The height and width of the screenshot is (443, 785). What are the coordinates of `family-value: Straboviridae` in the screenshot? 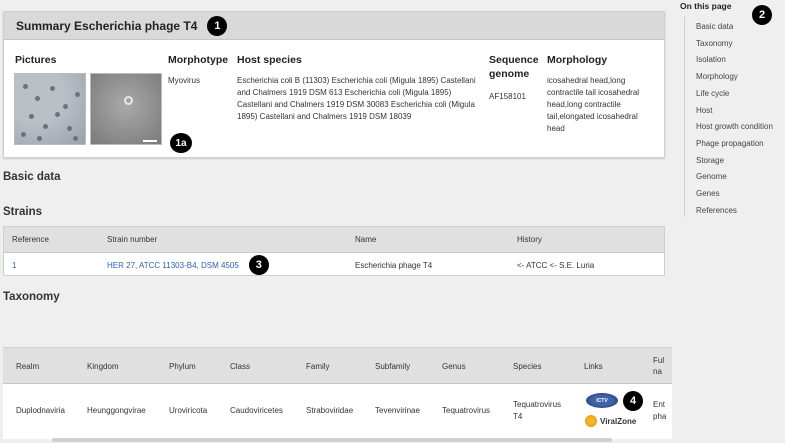 It's located at (330, 410).